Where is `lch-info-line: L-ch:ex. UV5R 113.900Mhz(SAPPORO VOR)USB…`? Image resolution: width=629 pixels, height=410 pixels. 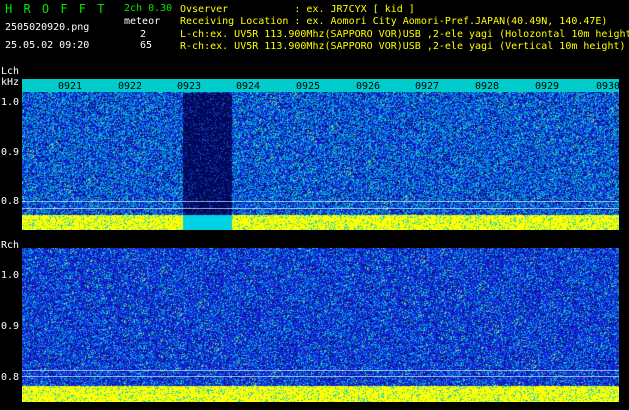
lch-info-line: L-ch:ex. UV5R 113.900Mhz(SAPPORO VOR)USB… is located at coordinates (404, 34).